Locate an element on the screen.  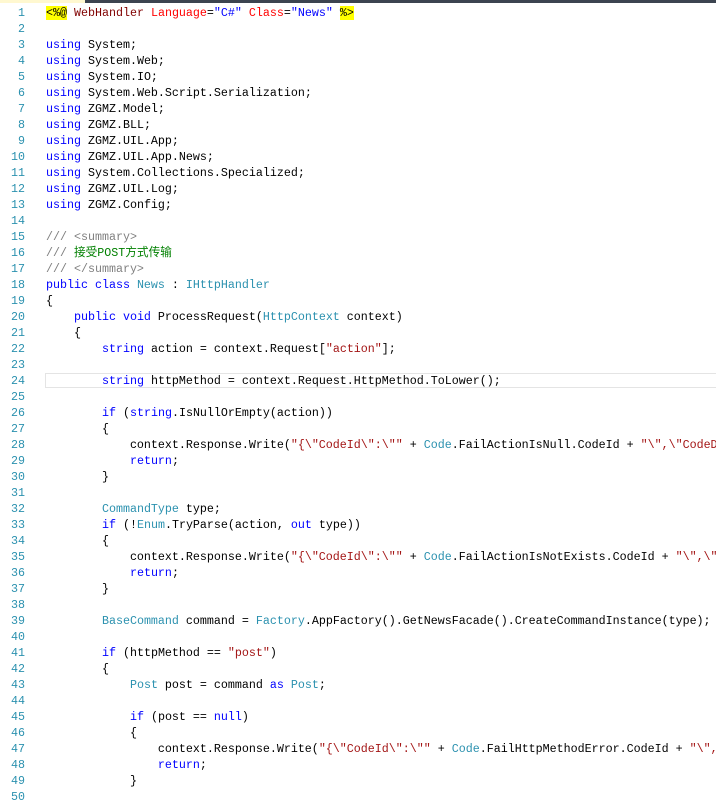
code-line: 13 using ZGMZ.Config; is located at coordinates (358, 205).